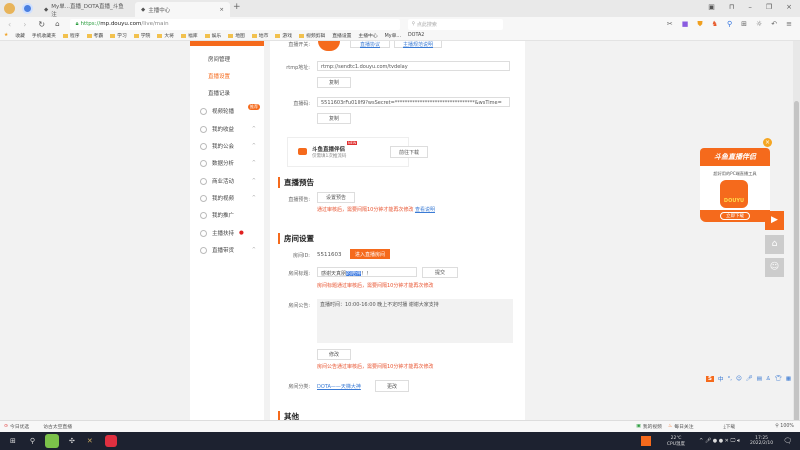  Describe the element at coordinates (259, 35) in the screenshot. I see `bookmark: 地市` at that location.